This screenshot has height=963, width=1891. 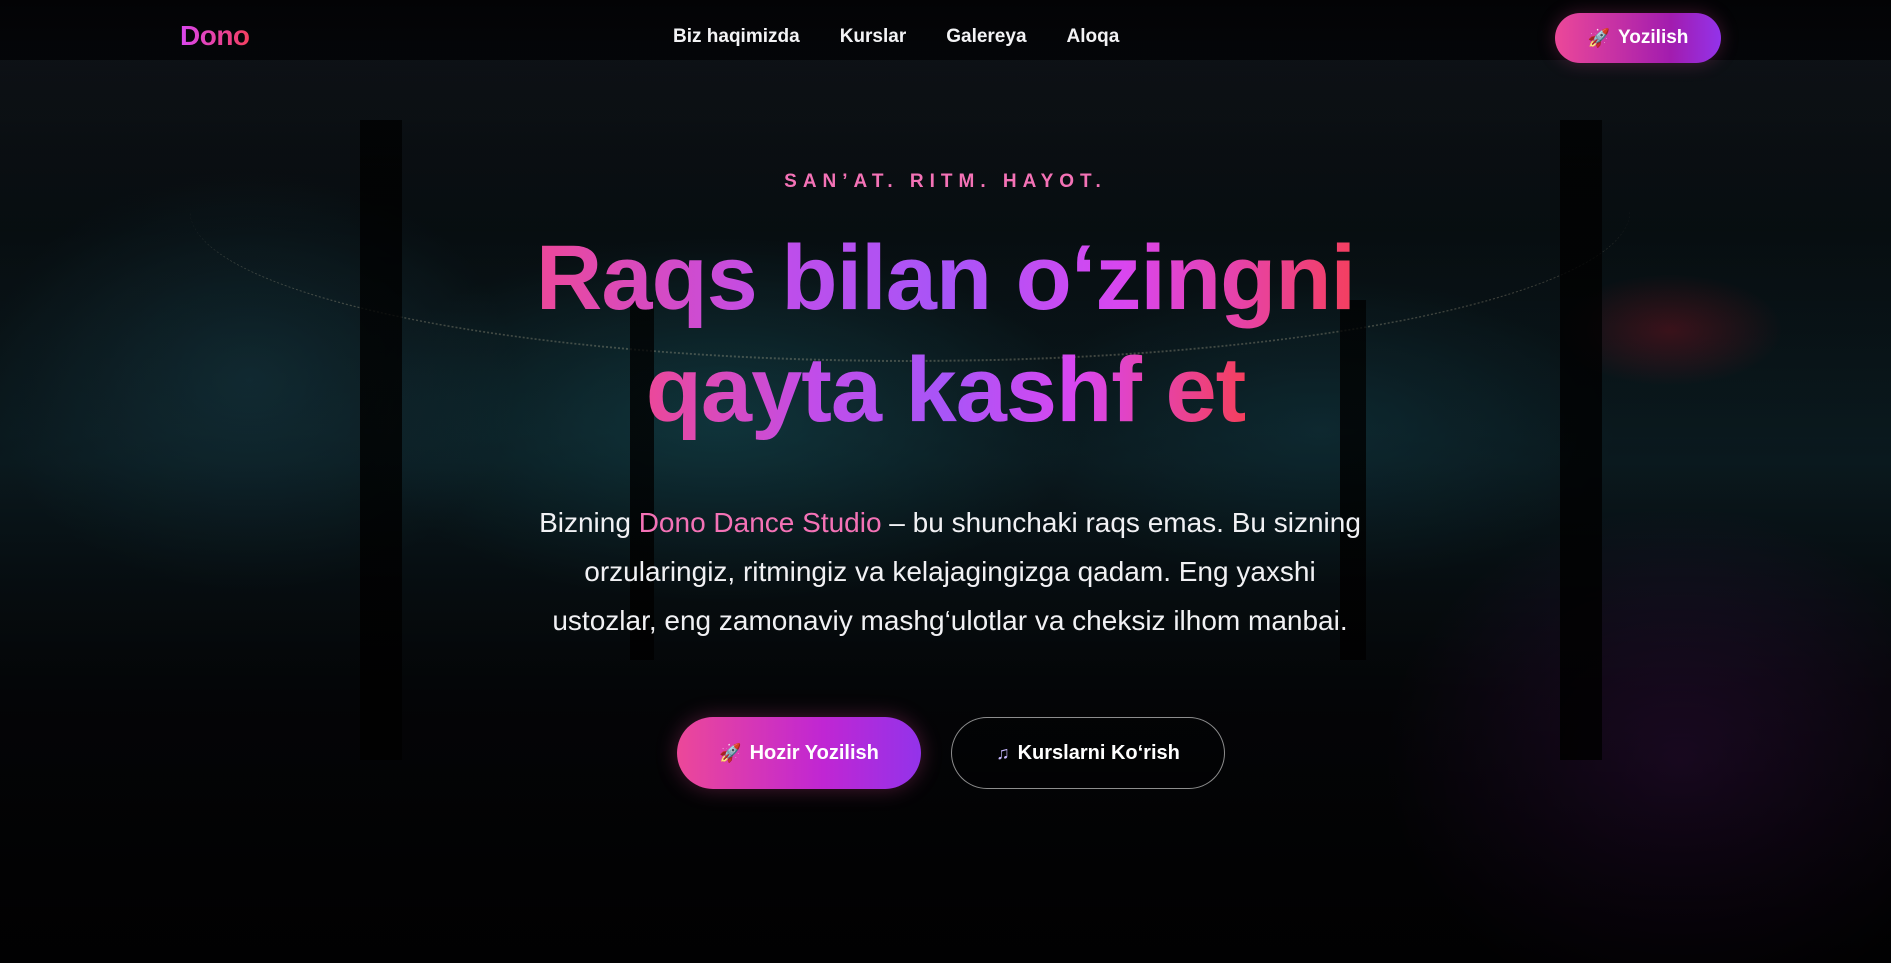 I want to click on hero-headline-line-2: qayta kashf et, so click(x=946, y=390).